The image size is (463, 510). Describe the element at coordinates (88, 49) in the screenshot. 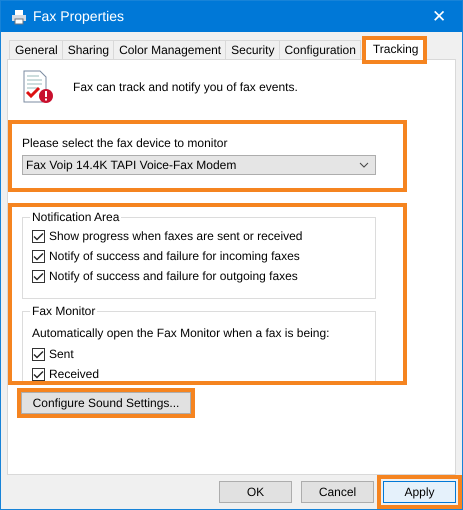

I see `tab: Sharing` at that location.